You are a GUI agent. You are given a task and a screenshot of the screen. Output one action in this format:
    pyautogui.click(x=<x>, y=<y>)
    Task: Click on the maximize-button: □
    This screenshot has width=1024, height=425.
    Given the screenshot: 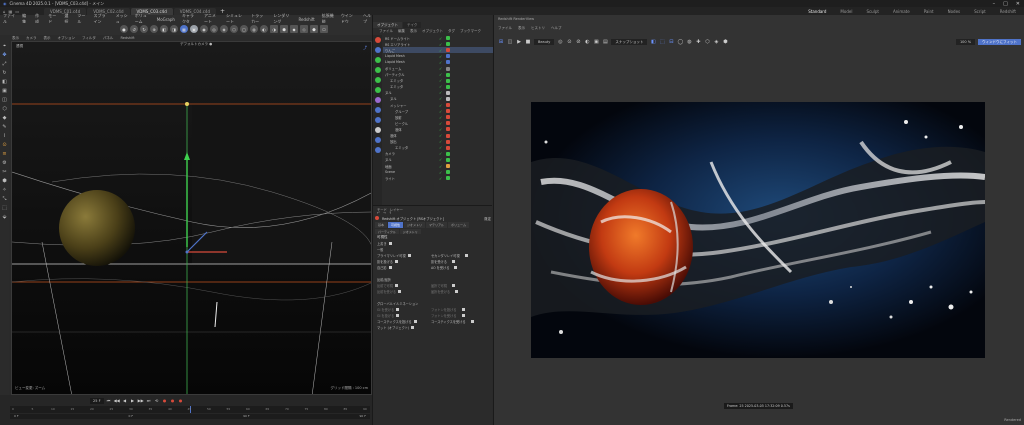 What is the action you would take?
    pyautogui.click(x=1005, y=4)
    